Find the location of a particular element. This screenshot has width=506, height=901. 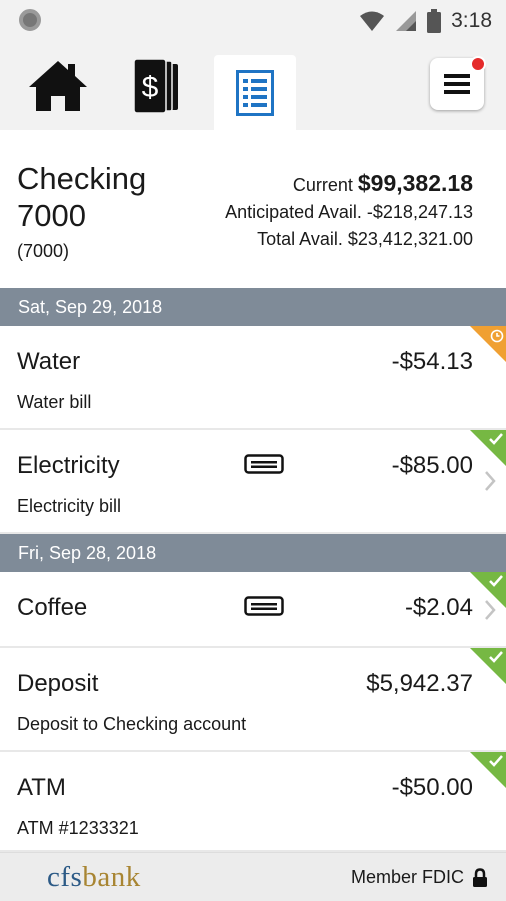

logo-text-cfs: cfs is located at coordinates (65, 877).